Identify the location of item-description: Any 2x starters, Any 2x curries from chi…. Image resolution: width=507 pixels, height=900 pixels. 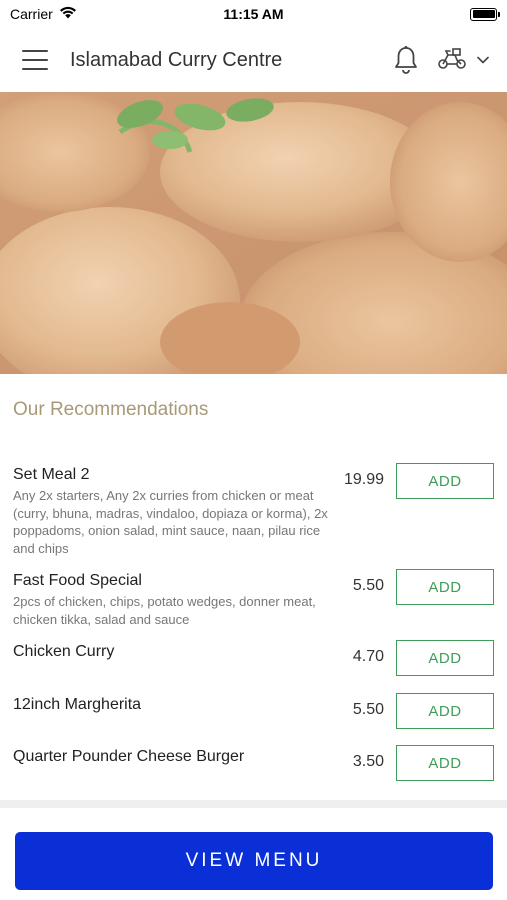
(170, 522).